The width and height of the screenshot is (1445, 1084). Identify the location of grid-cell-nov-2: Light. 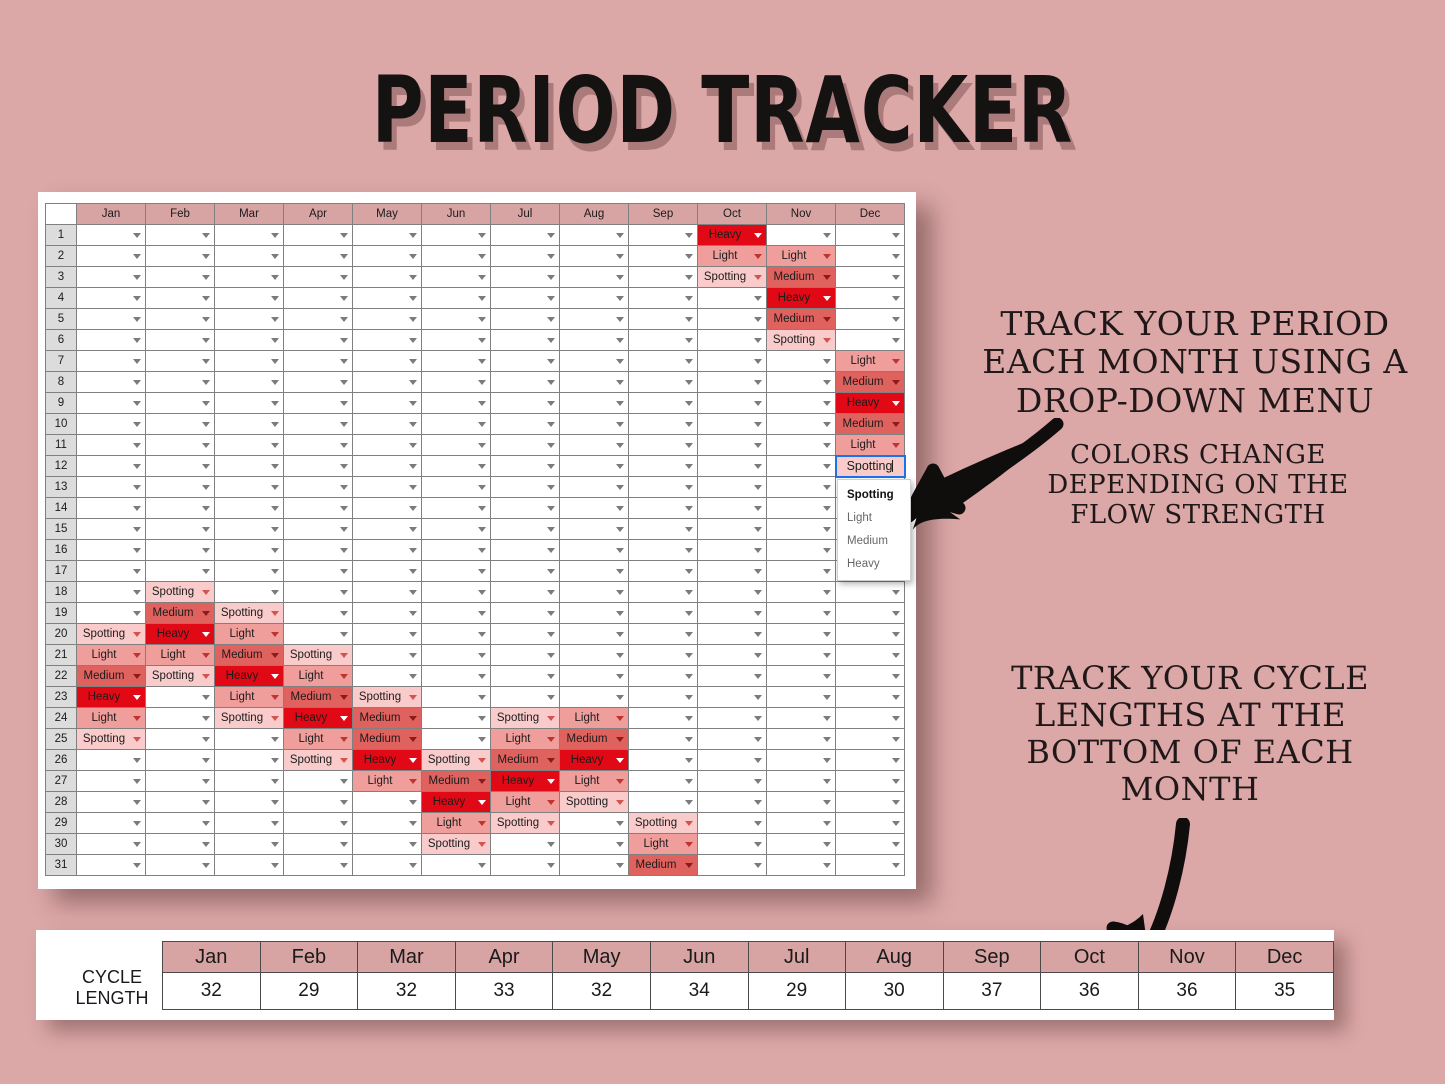
(801, 256).